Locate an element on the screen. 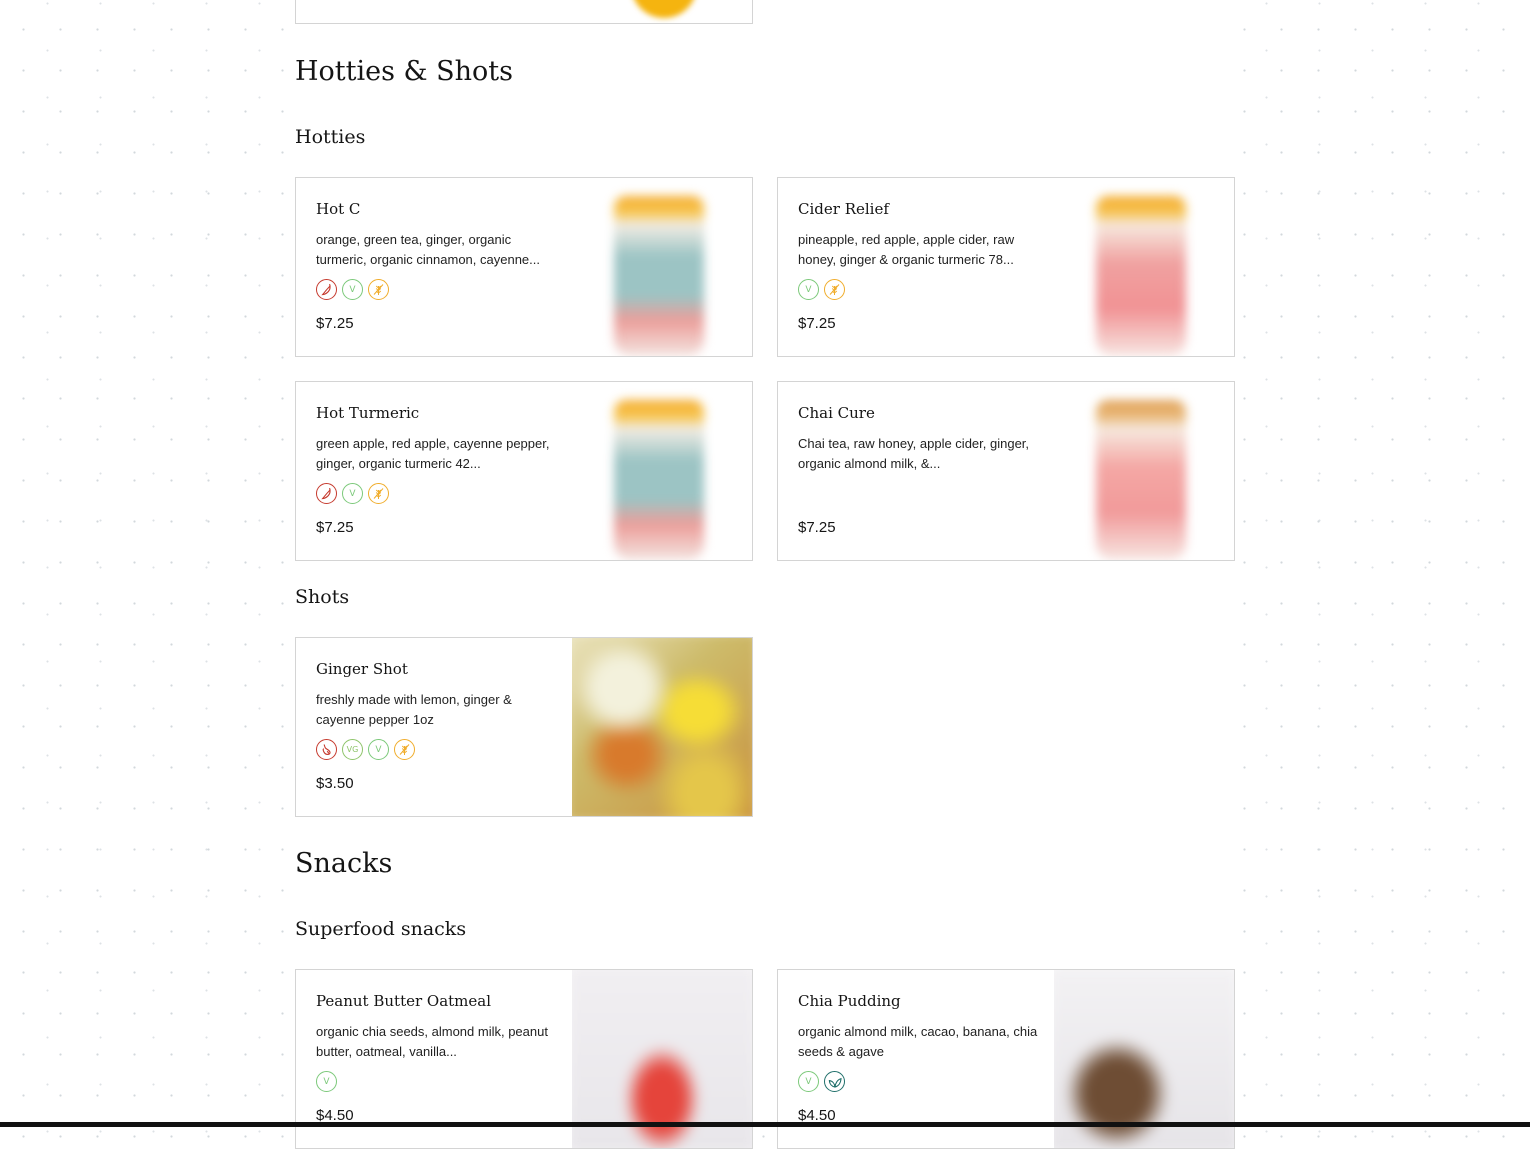 The image size is (1530, 1149). section-title: Hotties & Shots is located at coordinates (404, 71).